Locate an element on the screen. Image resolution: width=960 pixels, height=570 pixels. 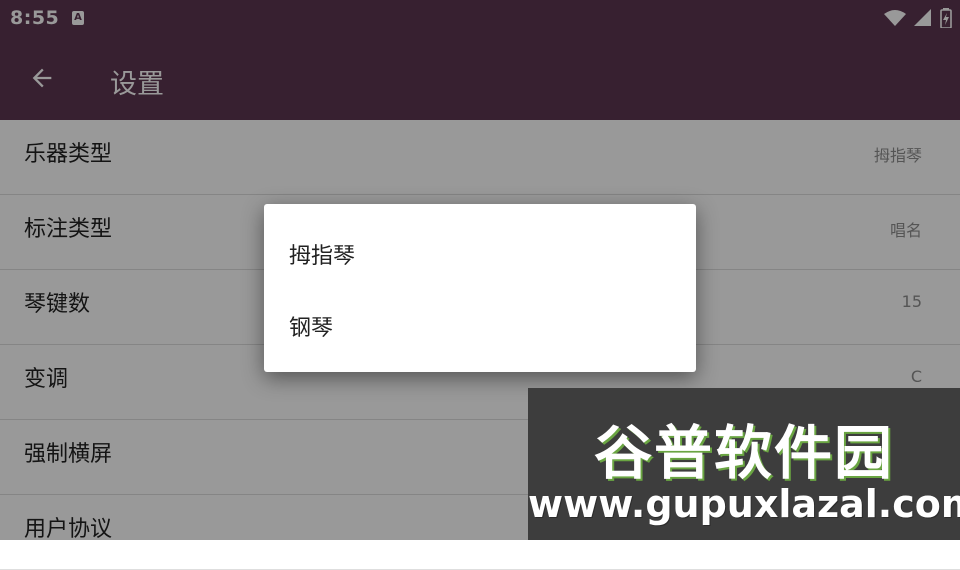
instrument-choice-dialog: 拇指琴 钢琴 is located at coordinates (480, 288).